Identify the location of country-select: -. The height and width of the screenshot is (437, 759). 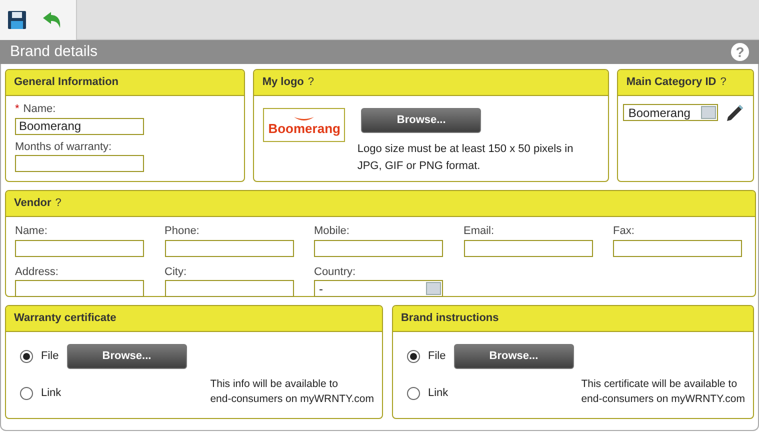
(378, 288).